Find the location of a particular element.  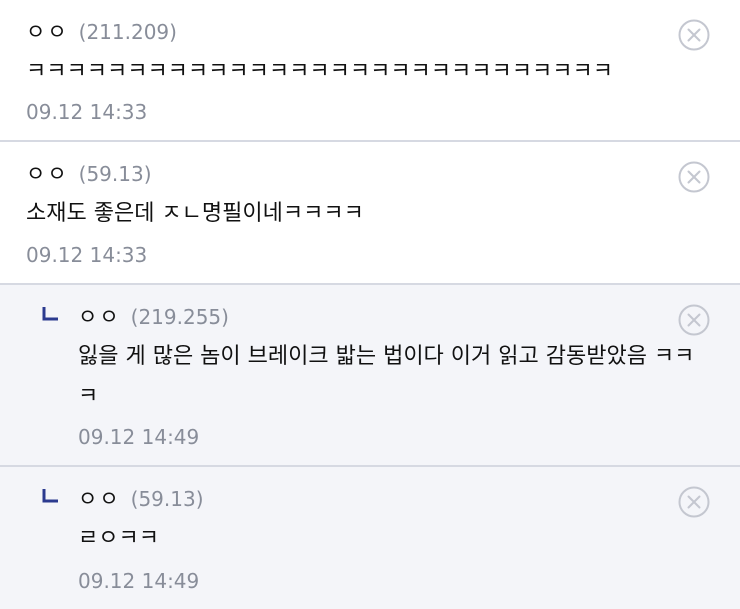

comment-header: ㅇㅇ (219.255) is located at coordinates (153, 316).